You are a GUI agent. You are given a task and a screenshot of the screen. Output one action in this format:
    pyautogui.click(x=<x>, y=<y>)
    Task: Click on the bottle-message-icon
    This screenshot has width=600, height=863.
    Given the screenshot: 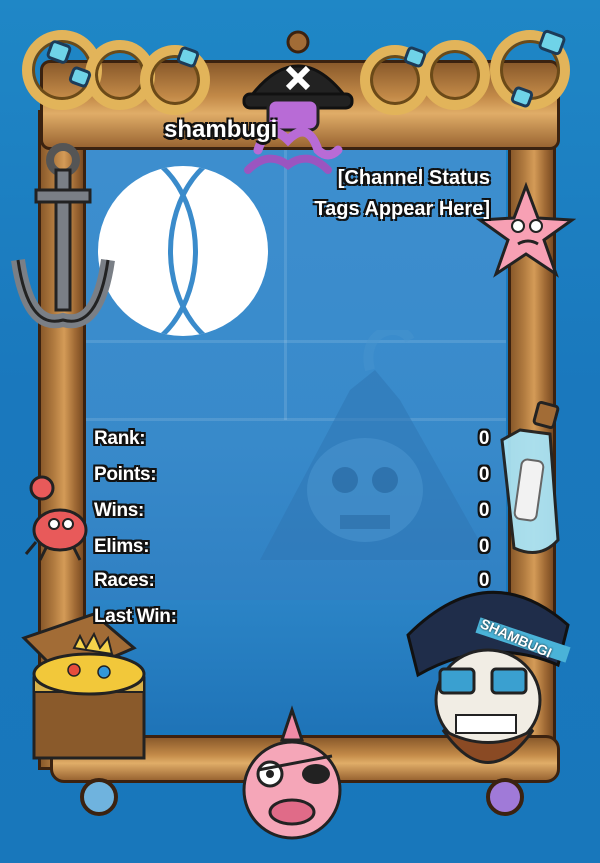 What is the action you would take?
    pyautogui.click(x=530, y=477)
    